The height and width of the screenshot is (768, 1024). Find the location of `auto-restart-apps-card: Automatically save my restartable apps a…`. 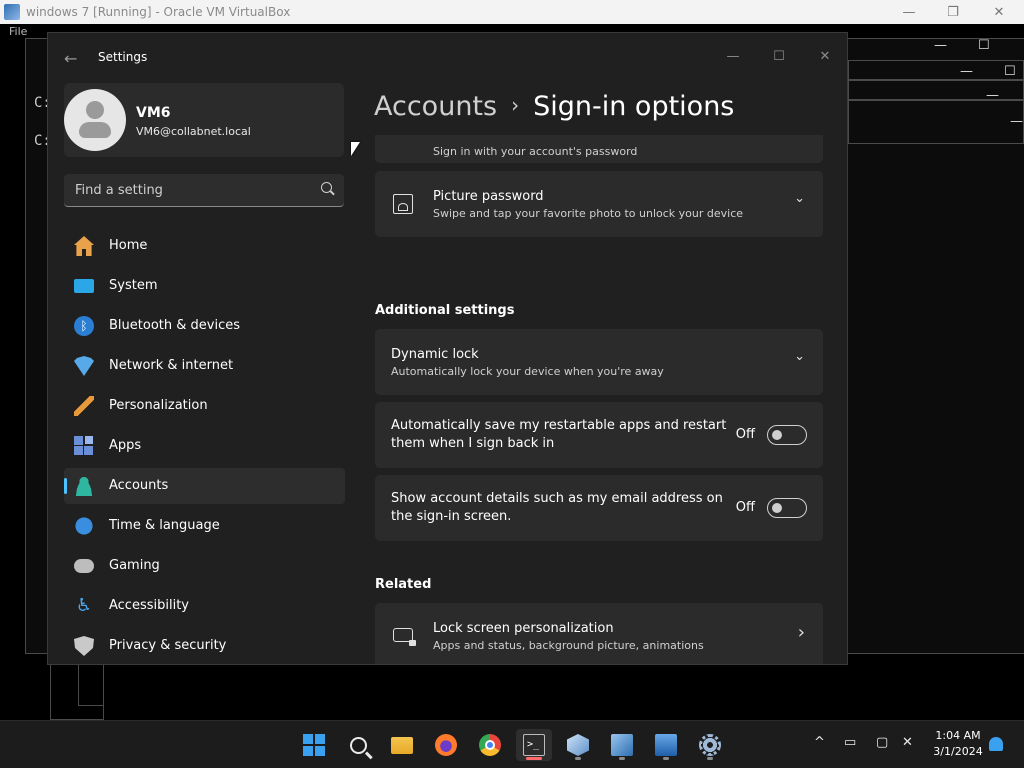

auto-restart-apps-card: Automatically save my restartable apps a… is located at coordinates (599, 435).